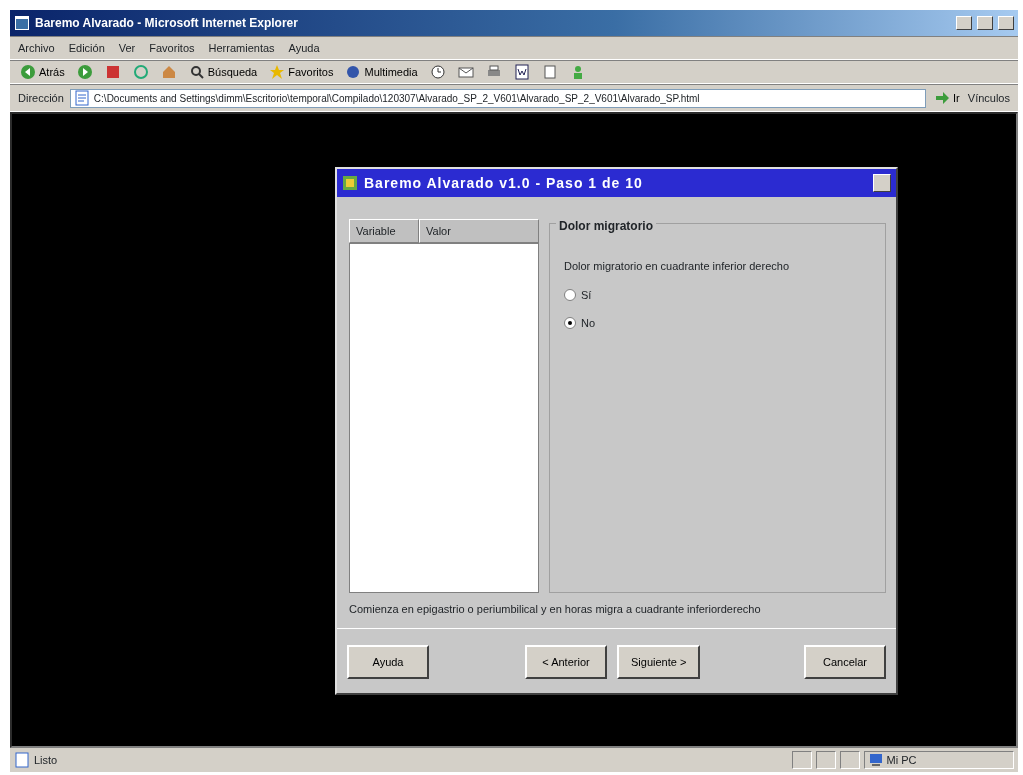 The height and width of the screenshot is (775, 1023). Describe the element at coordinates (465, 72) in the screenshot. I see `mail-icon` at that location.